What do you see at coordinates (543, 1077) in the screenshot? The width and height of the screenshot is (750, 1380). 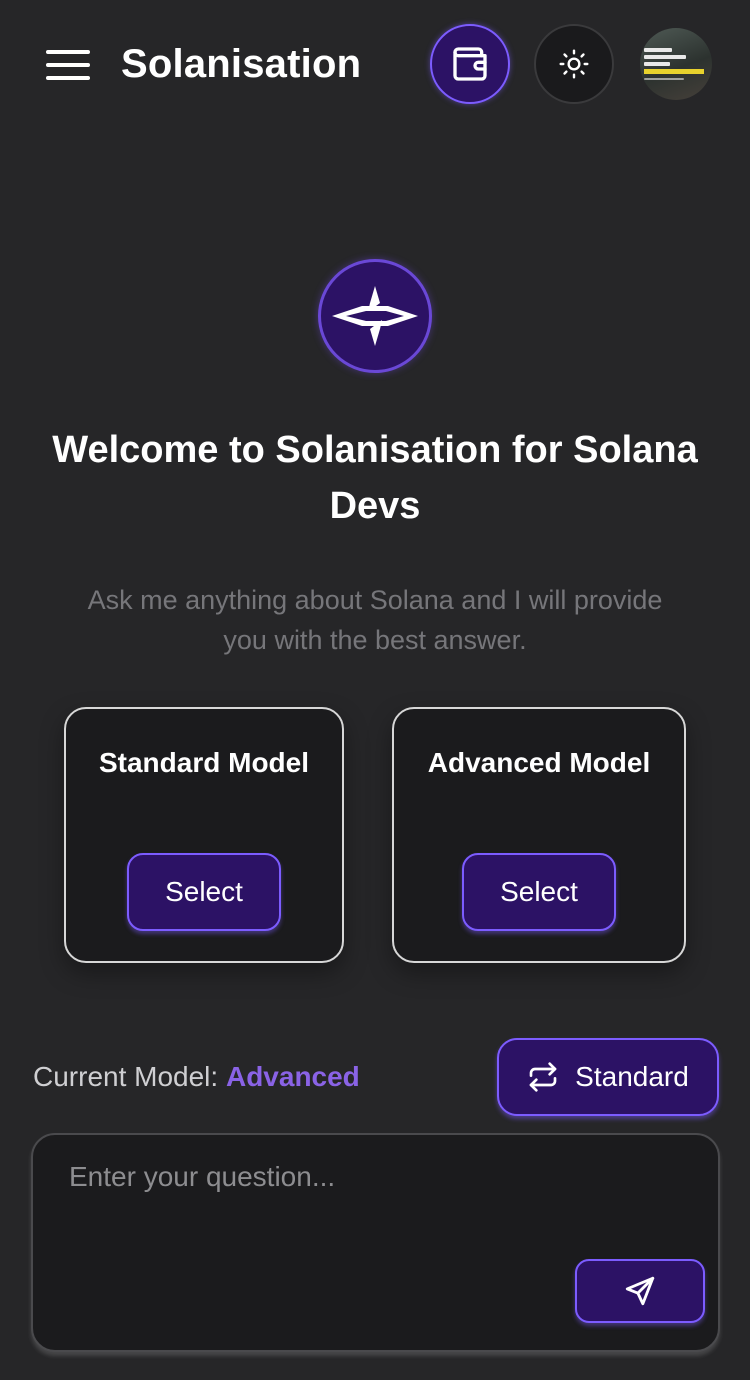 I see `swap-arrows-icon` at bounding box center [543, 1077].